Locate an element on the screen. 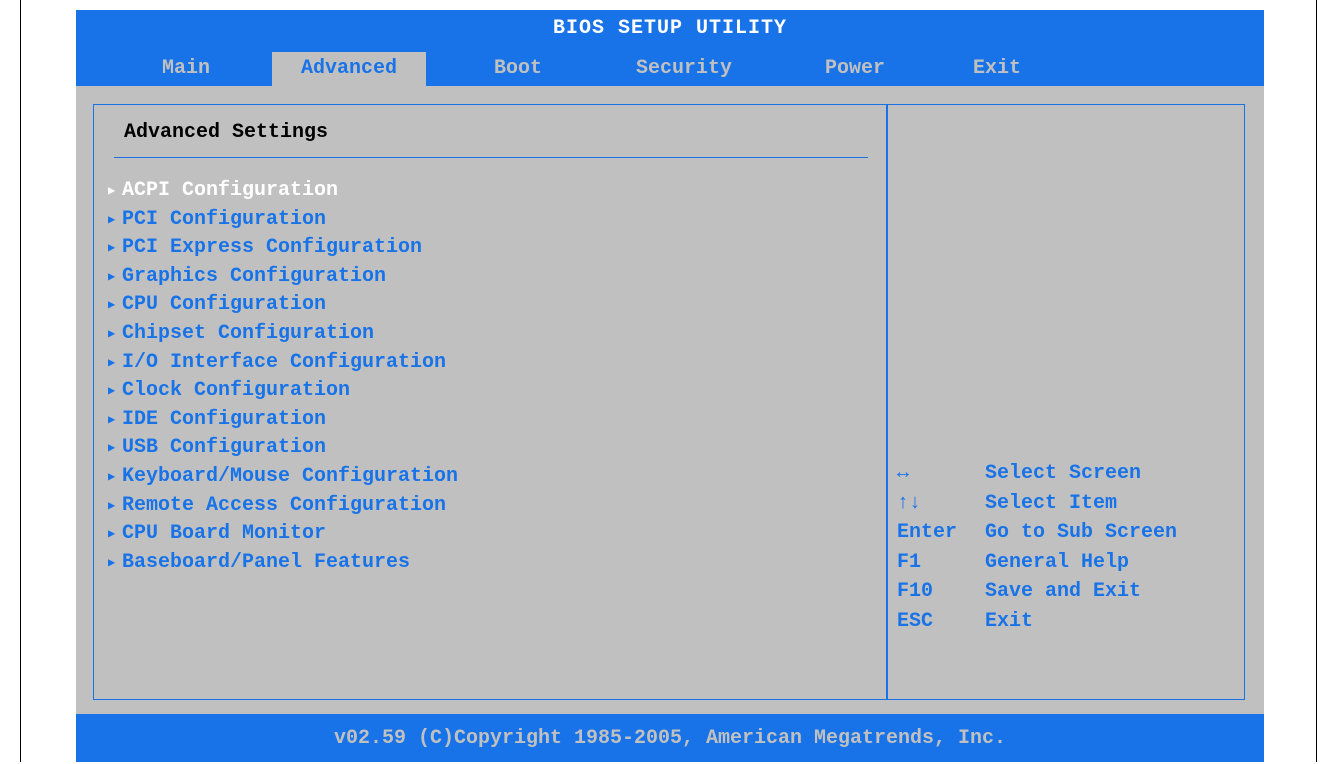 The image size is (1338, 764). menu-item: ▶ I/O Interface Configuration is located at coordinates (283, 363).